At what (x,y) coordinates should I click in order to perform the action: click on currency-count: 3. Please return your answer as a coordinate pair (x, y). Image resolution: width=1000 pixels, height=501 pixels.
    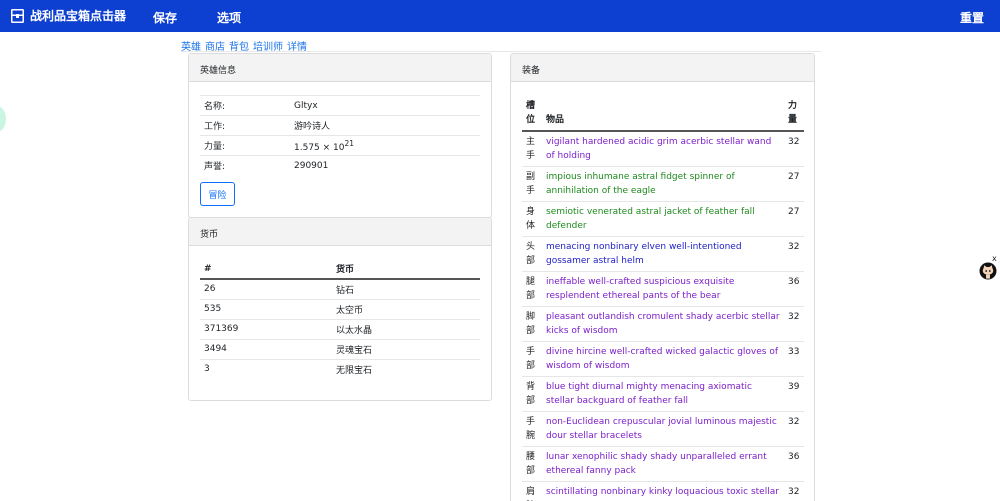
    Looking at the image, I should click on (266, 368).